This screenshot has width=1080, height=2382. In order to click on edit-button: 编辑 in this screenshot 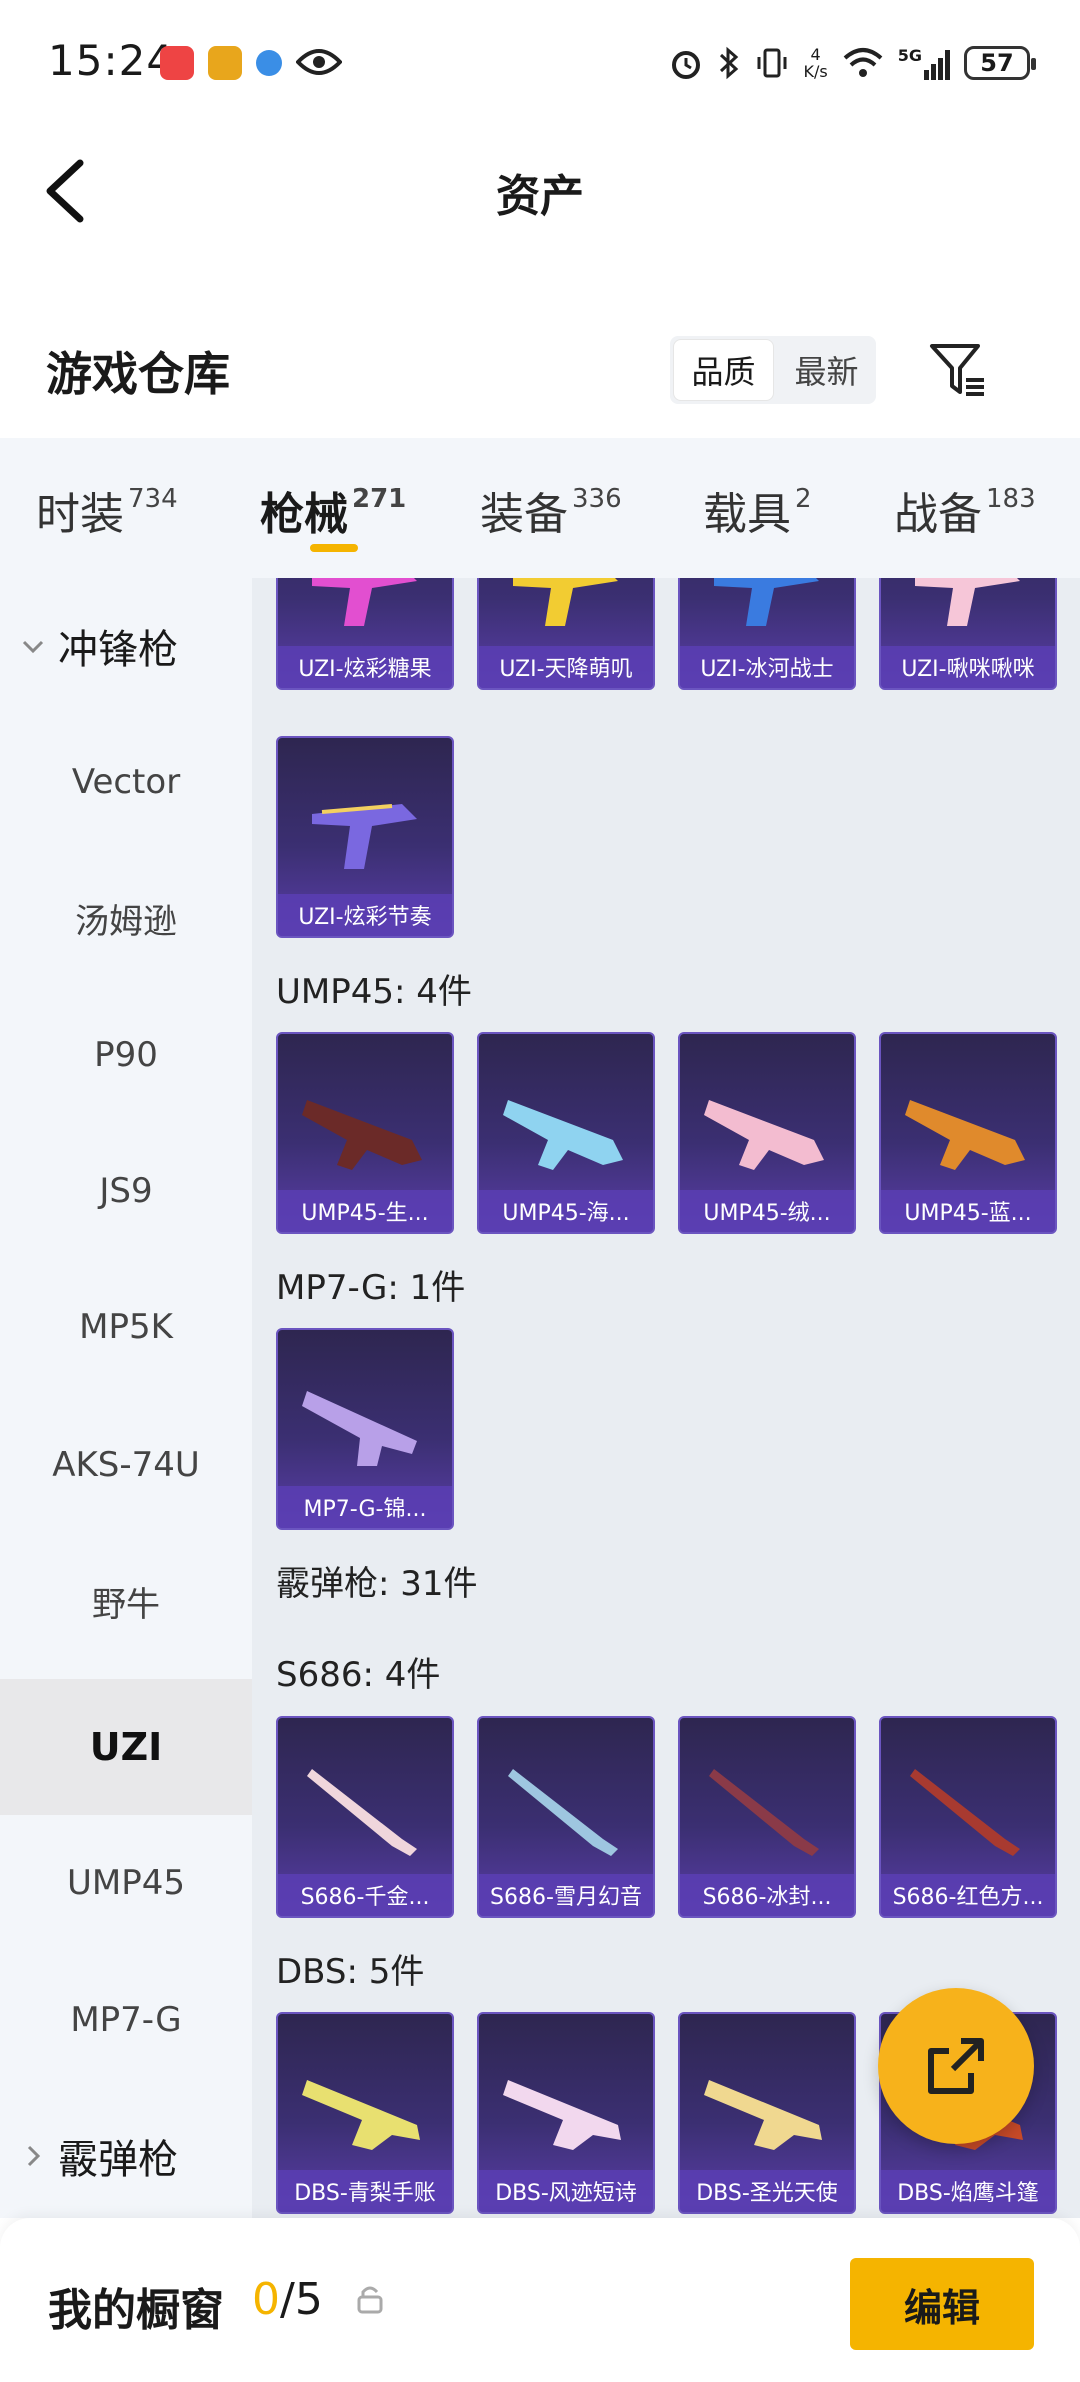, I will do `click(942, 2304)`.